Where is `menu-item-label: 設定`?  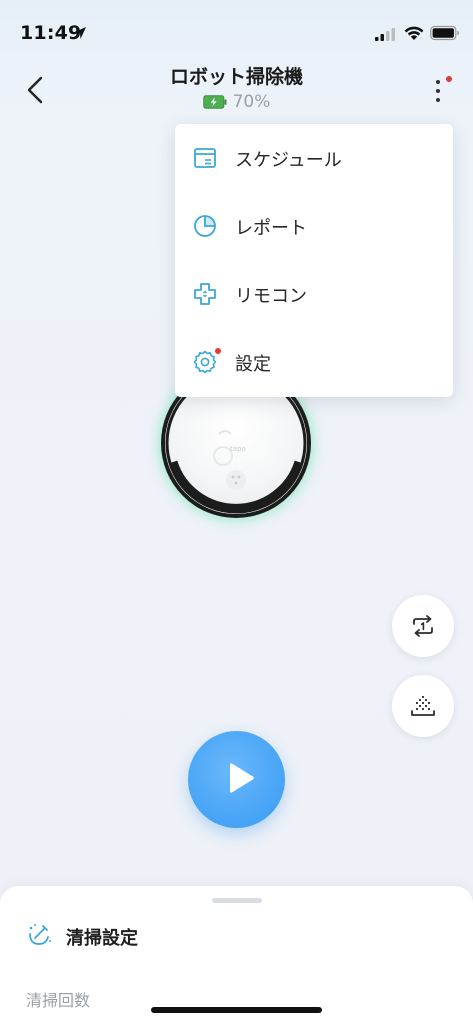
menu-item-label: 設定 is located at coordinates (253, 364).